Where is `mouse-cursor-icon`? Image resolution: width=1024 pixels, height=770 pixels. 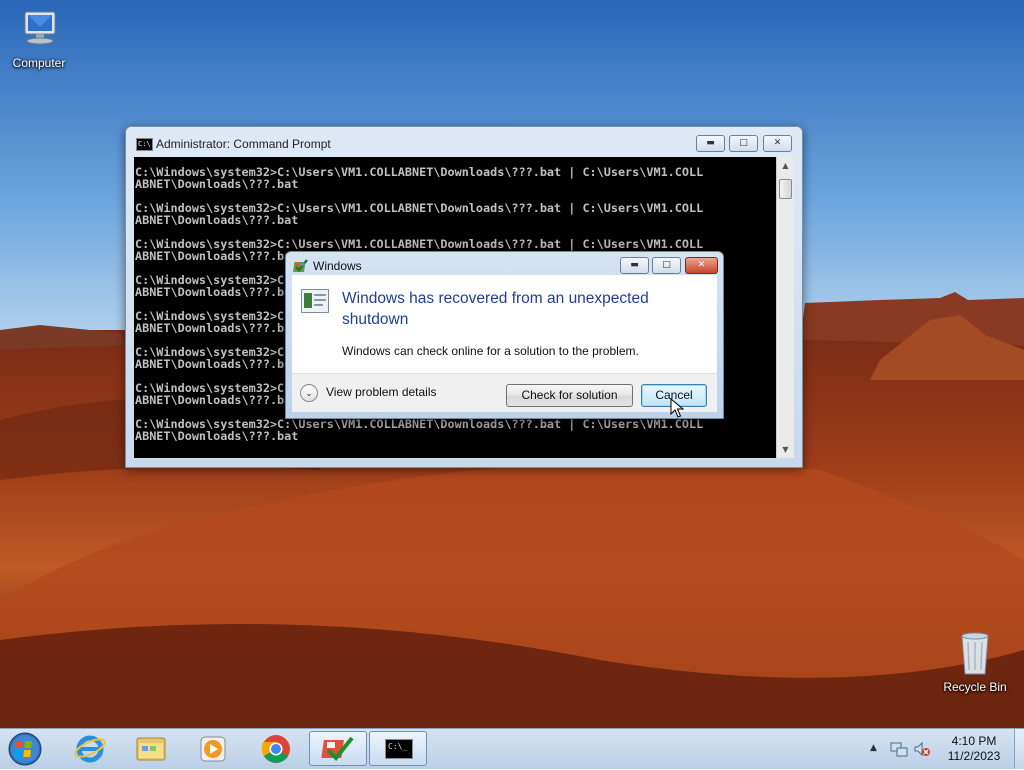 mouse-cursor-icon is located at coordinates (677, 408).